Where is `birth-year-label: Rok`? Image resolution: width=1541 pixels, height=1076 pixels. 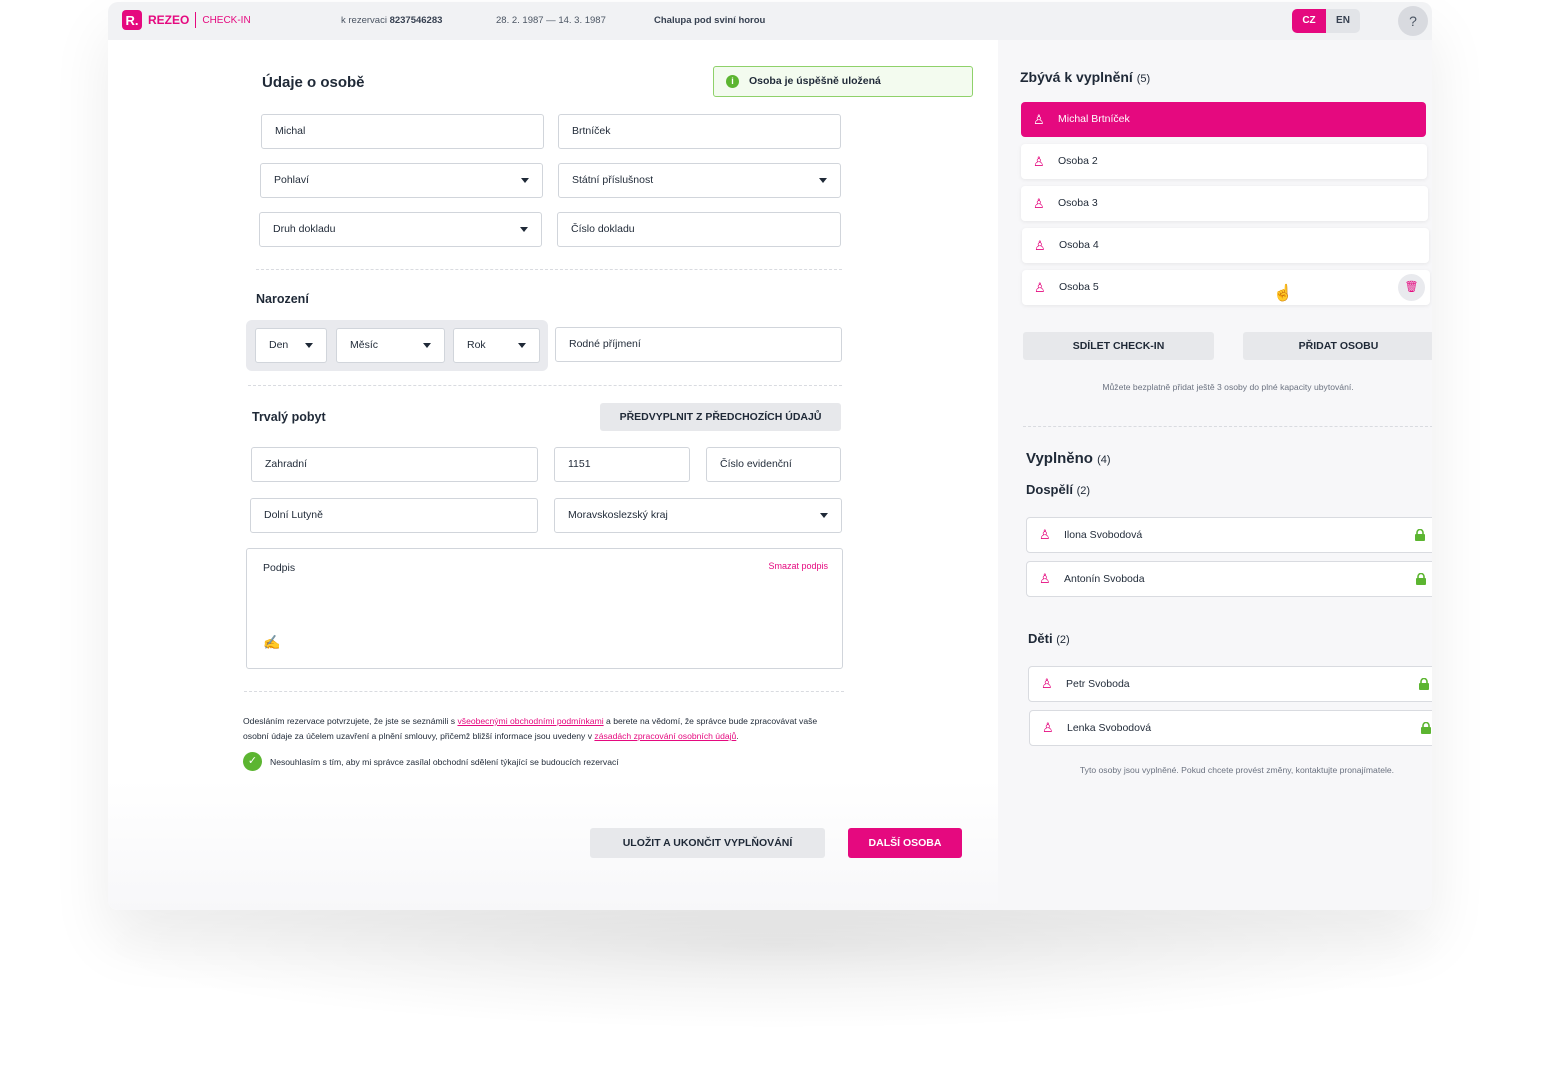
birth-year-label: Rok is located at coordinates (476, 345).